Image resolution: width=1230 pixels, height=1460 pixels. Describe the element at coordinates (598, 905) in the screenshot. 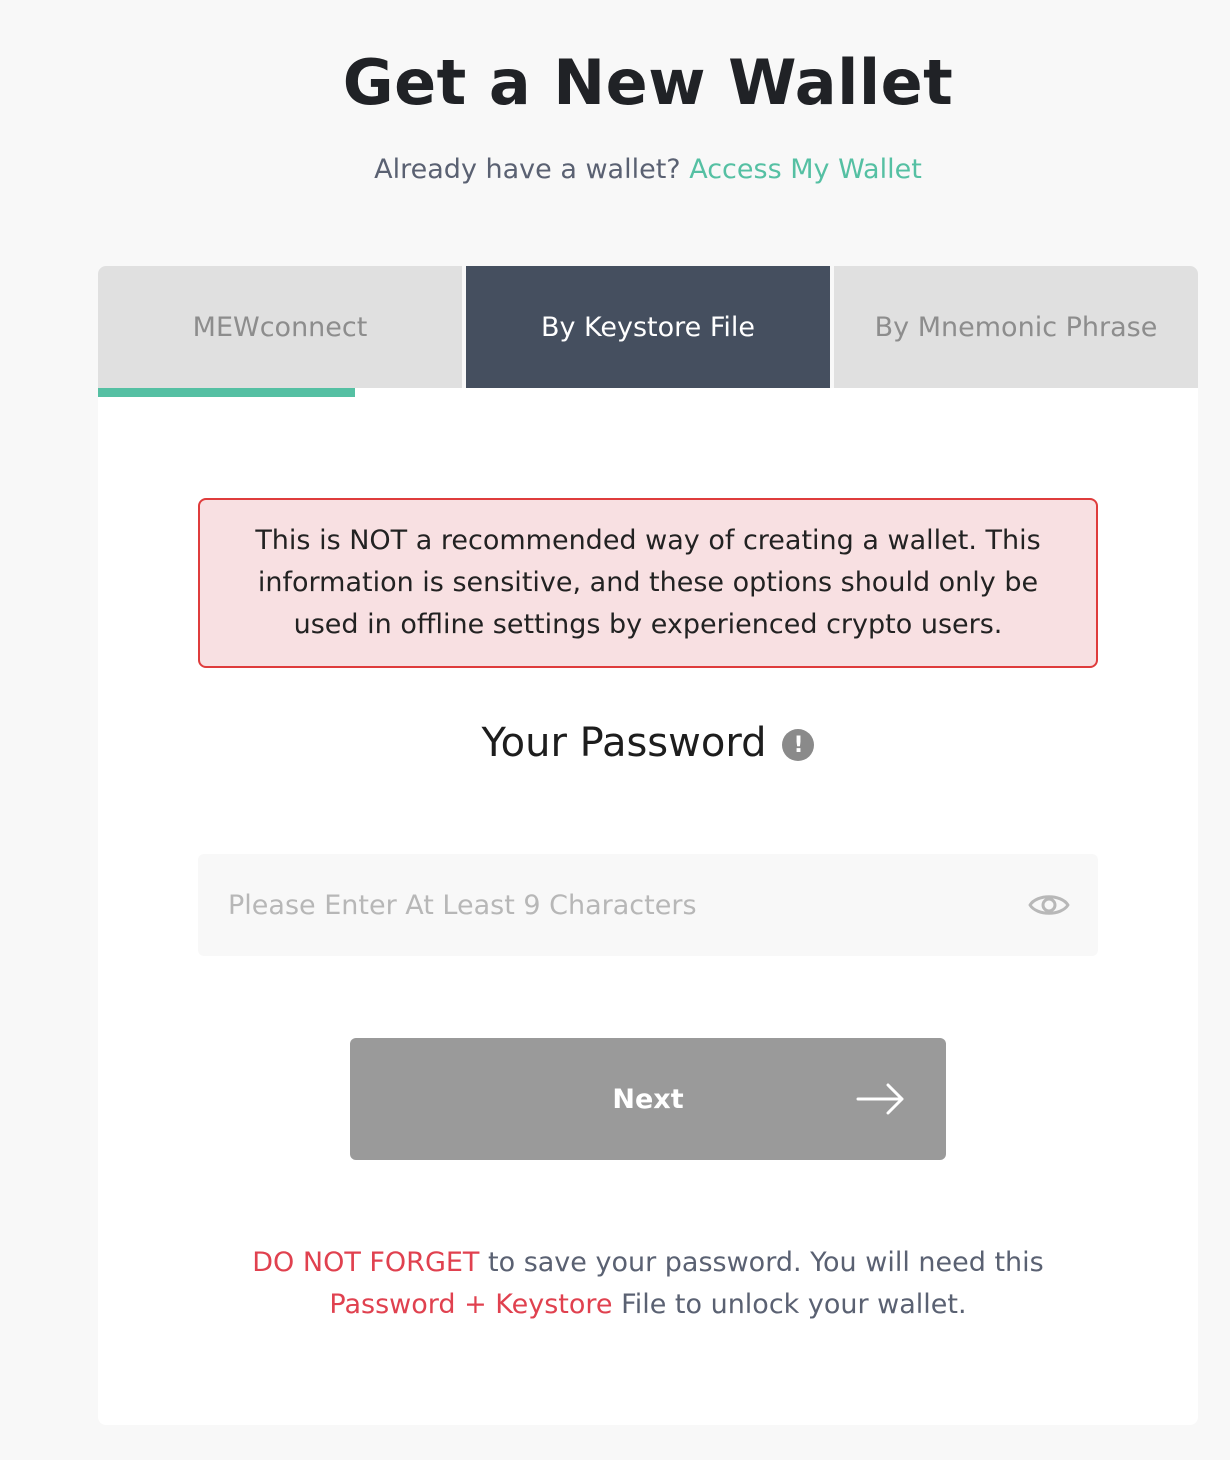

I see `password-input` at that location.